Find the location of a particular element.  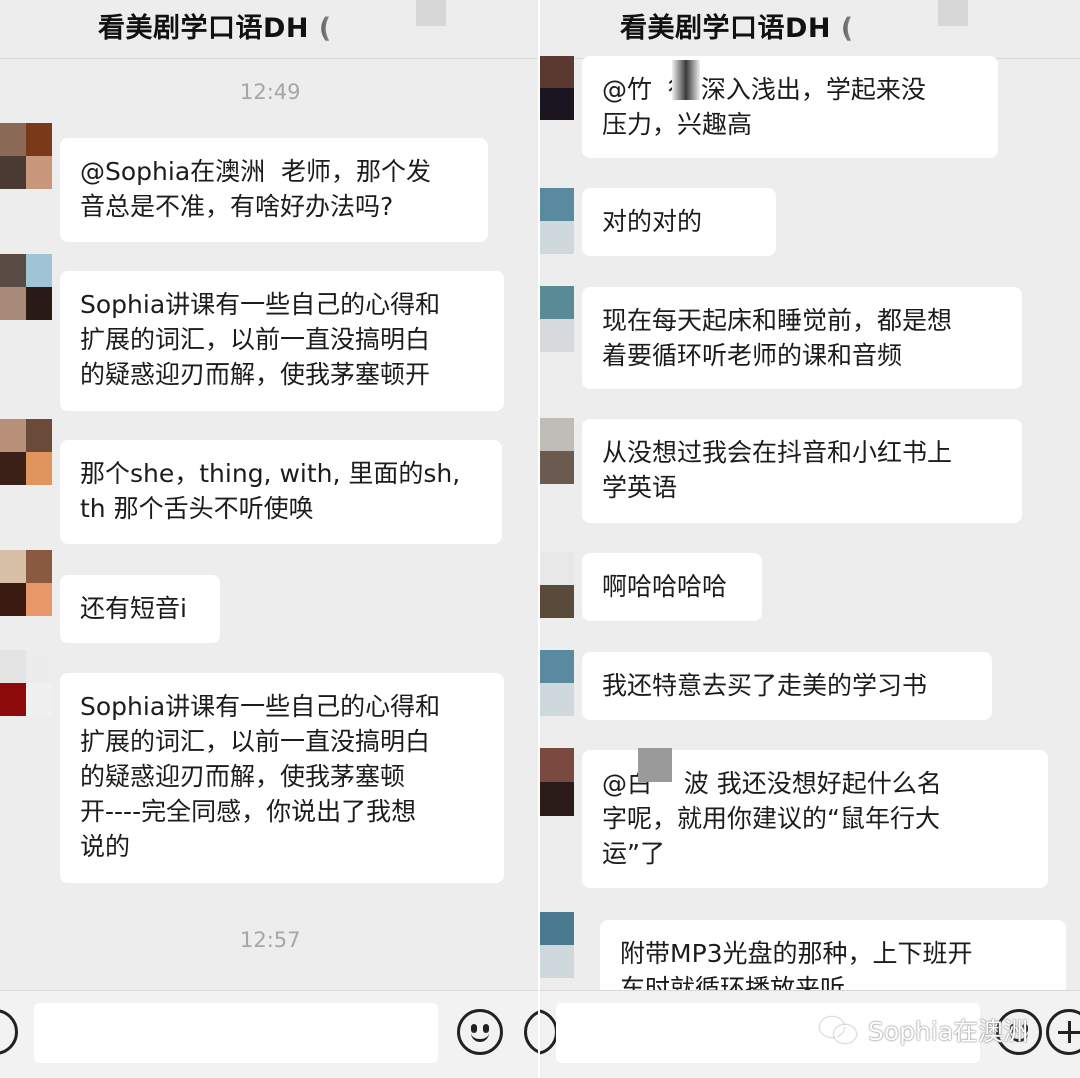

voice-icon is located at coordinates (9, 1032).